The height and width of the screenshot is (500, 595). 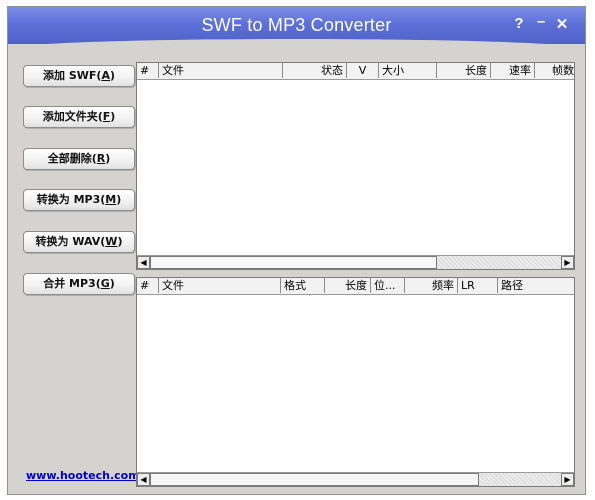 I want to click on add-swf-button-hotkey: A, so click(x=105, y=75).